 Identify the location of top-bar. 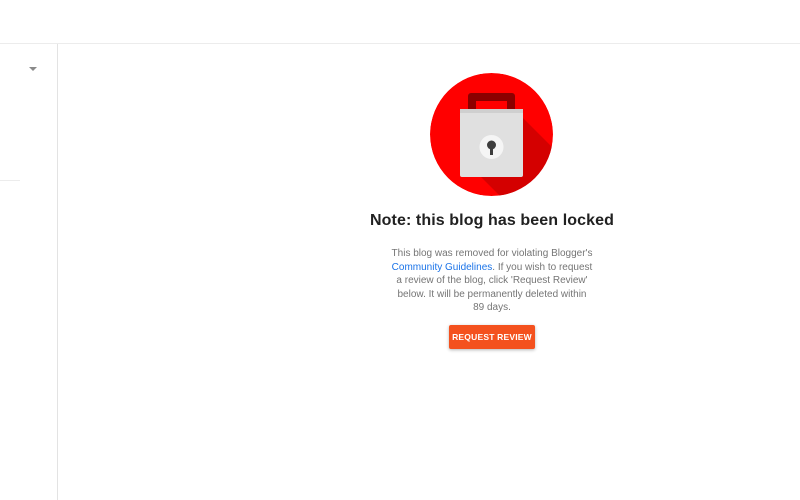
(400, 22).